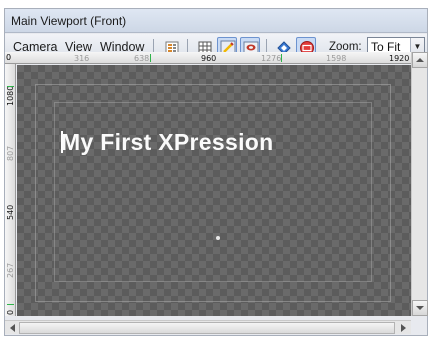 The image size is (430, 338). I want to click on arrow-left-icon, so click(13, 328).